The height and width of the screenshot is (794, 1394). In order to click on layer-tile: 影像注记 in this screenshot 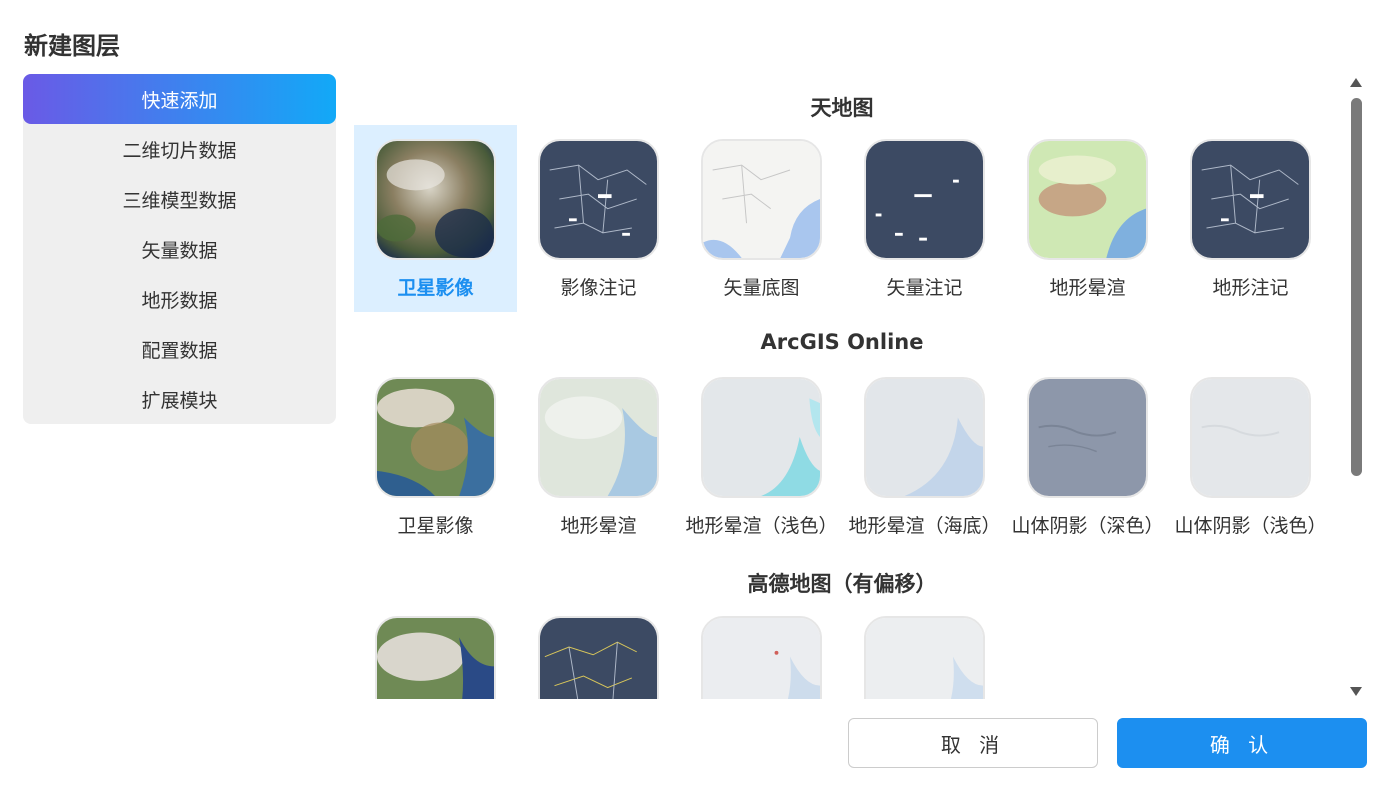, I will do `click(598, 218)`.